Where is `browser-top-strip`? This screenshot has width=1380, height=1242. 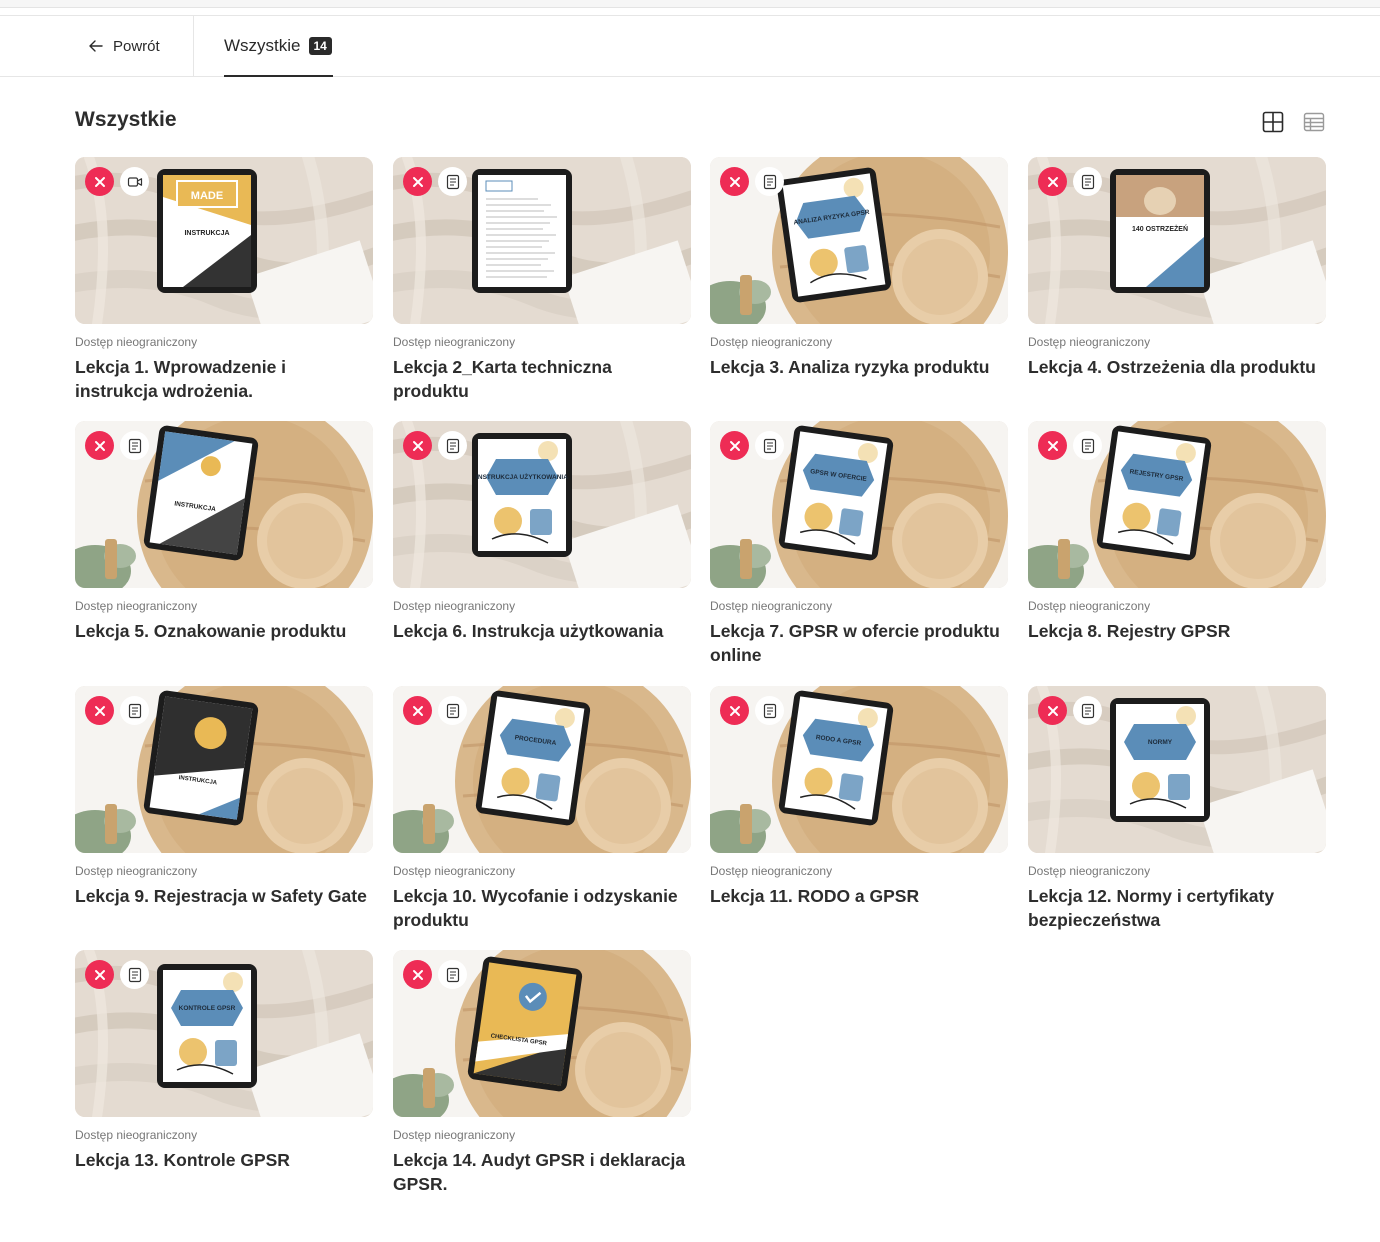
browser-top-strip is located at coordinates (690, 4).